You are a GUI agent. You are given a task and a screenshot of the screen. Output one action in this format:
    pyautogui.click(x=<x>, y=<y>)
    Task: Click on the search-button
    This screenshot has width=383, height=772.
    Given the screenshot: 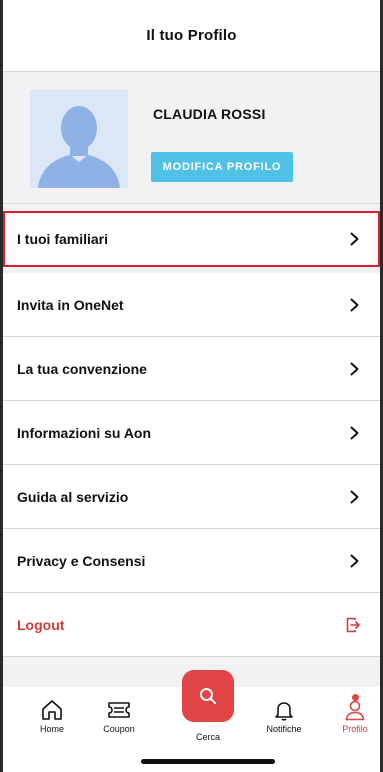 What is the action you would take?
    pyautogui.click(x=208, y=696)
    